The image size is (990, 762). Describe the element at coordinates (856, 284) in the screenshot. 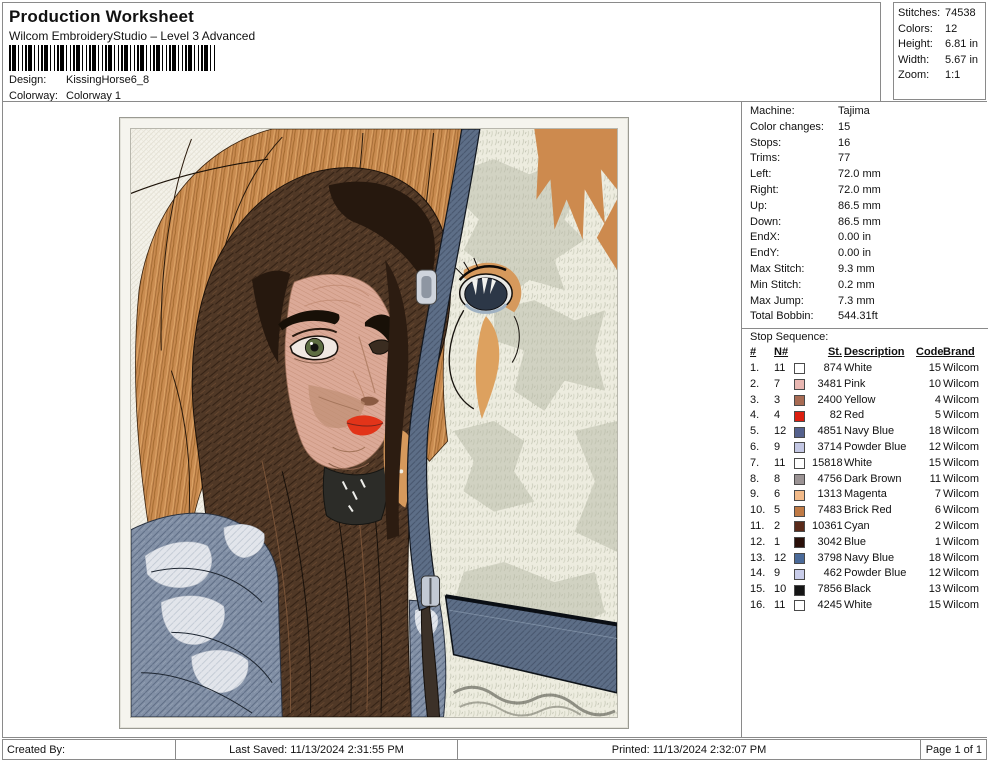

I see `machine-row-value: 0.2 mm` at that location.